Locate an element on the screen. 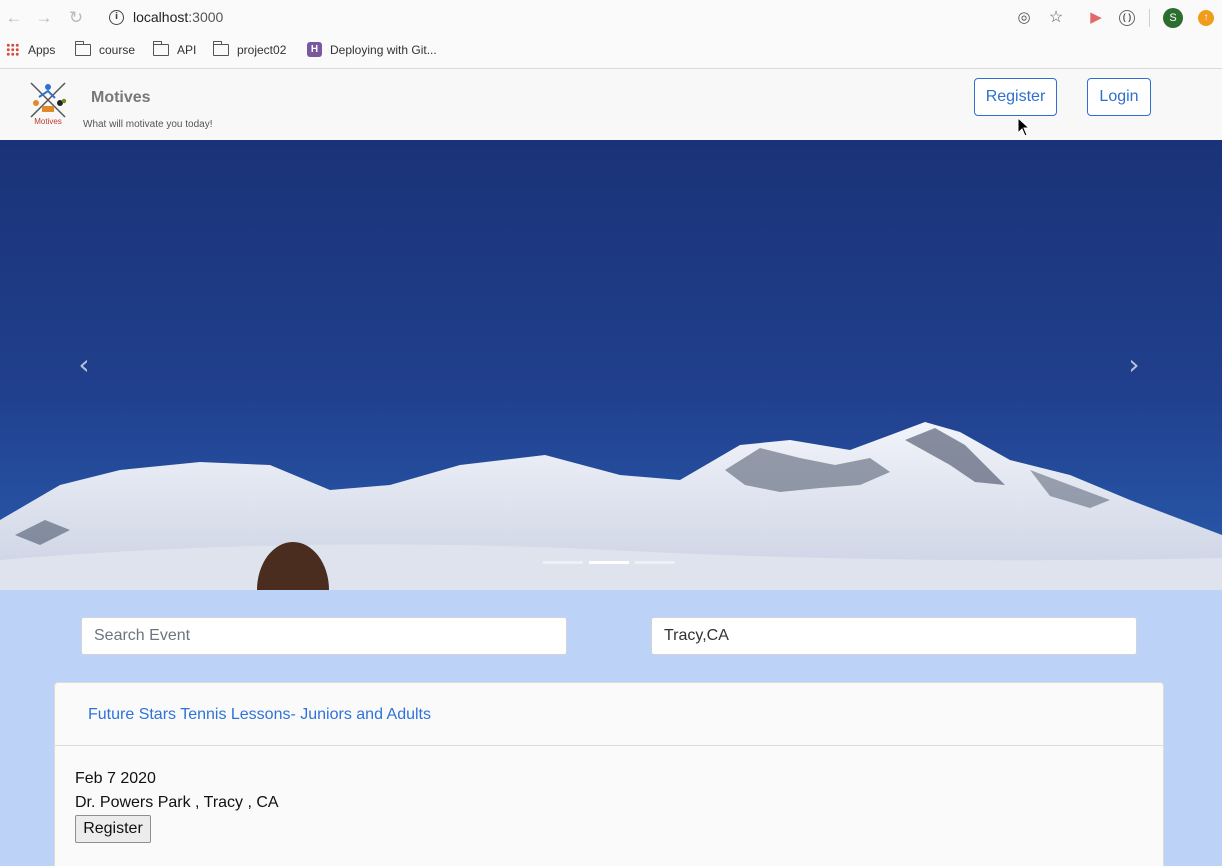 This screenshot has width=1222, height=866. forward-arrow-icon: → is located at coordinates (44, 18).